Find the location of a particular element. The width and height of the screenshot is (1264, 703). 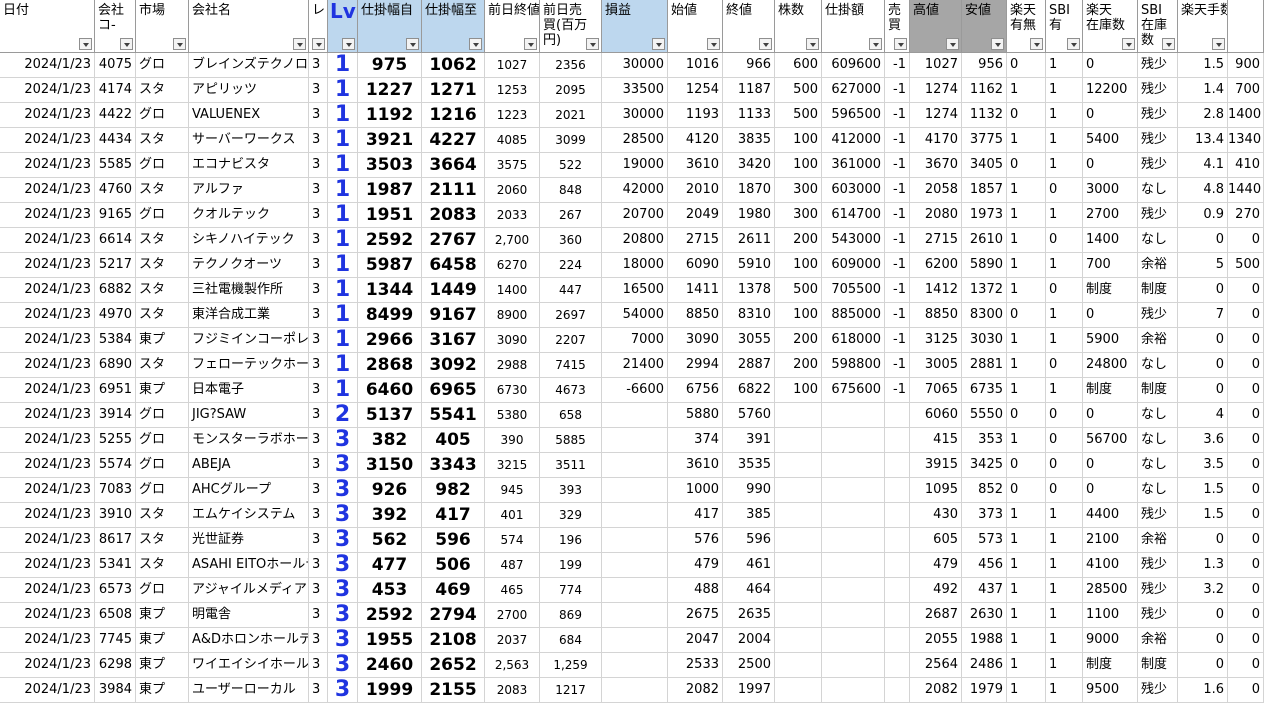

cell-open: 417 is located at coordinates (695, 515).